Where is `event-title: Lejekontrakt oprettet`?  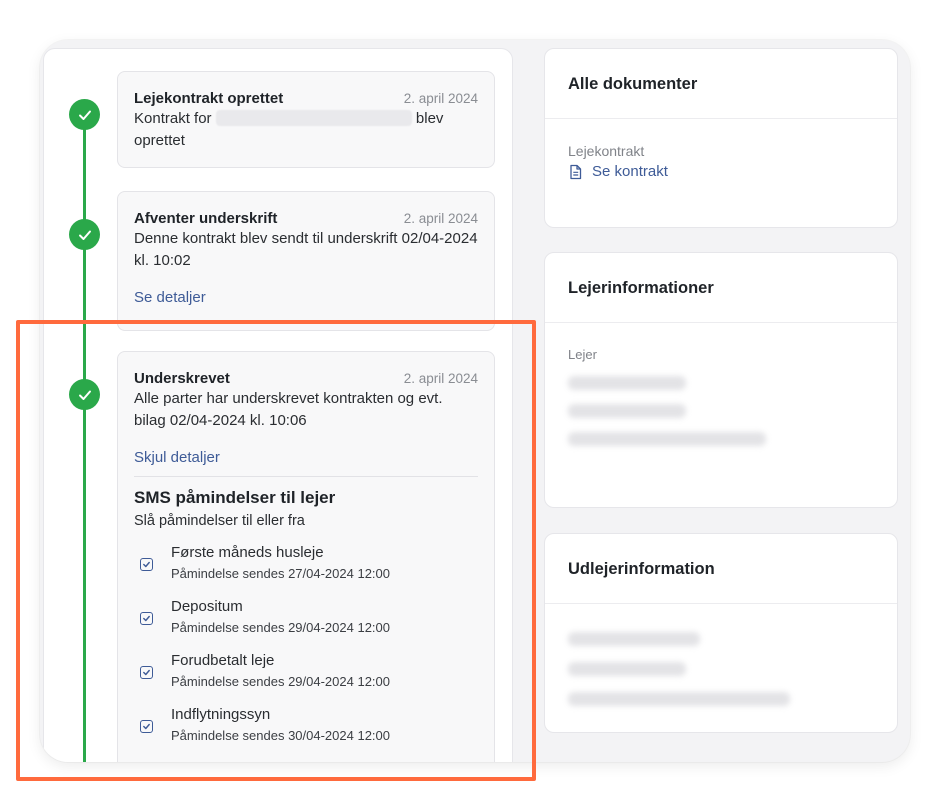
event-title: Lejekontrakt oprettet is located at coordinates (209, 98).